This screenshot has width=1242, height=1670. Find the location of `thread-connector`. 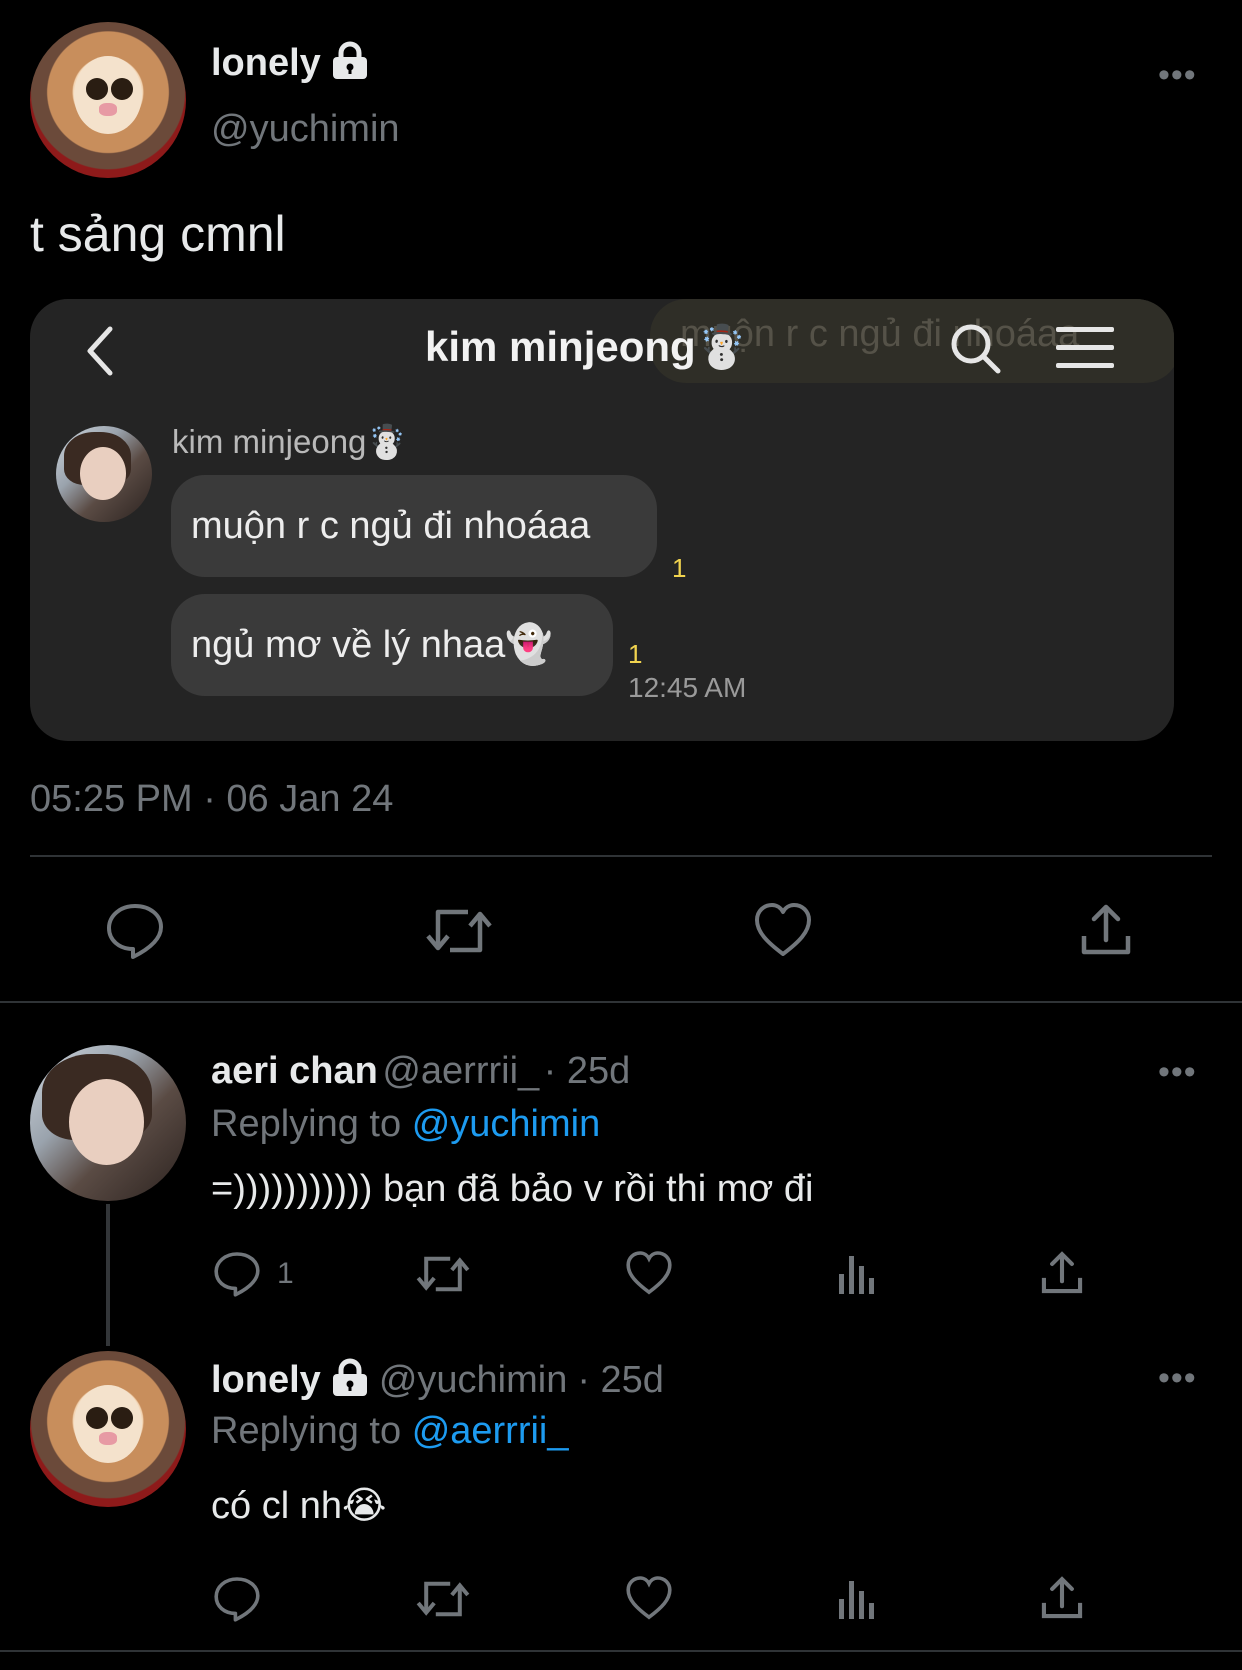

thread-connector is located at coordinates (108, 1275).